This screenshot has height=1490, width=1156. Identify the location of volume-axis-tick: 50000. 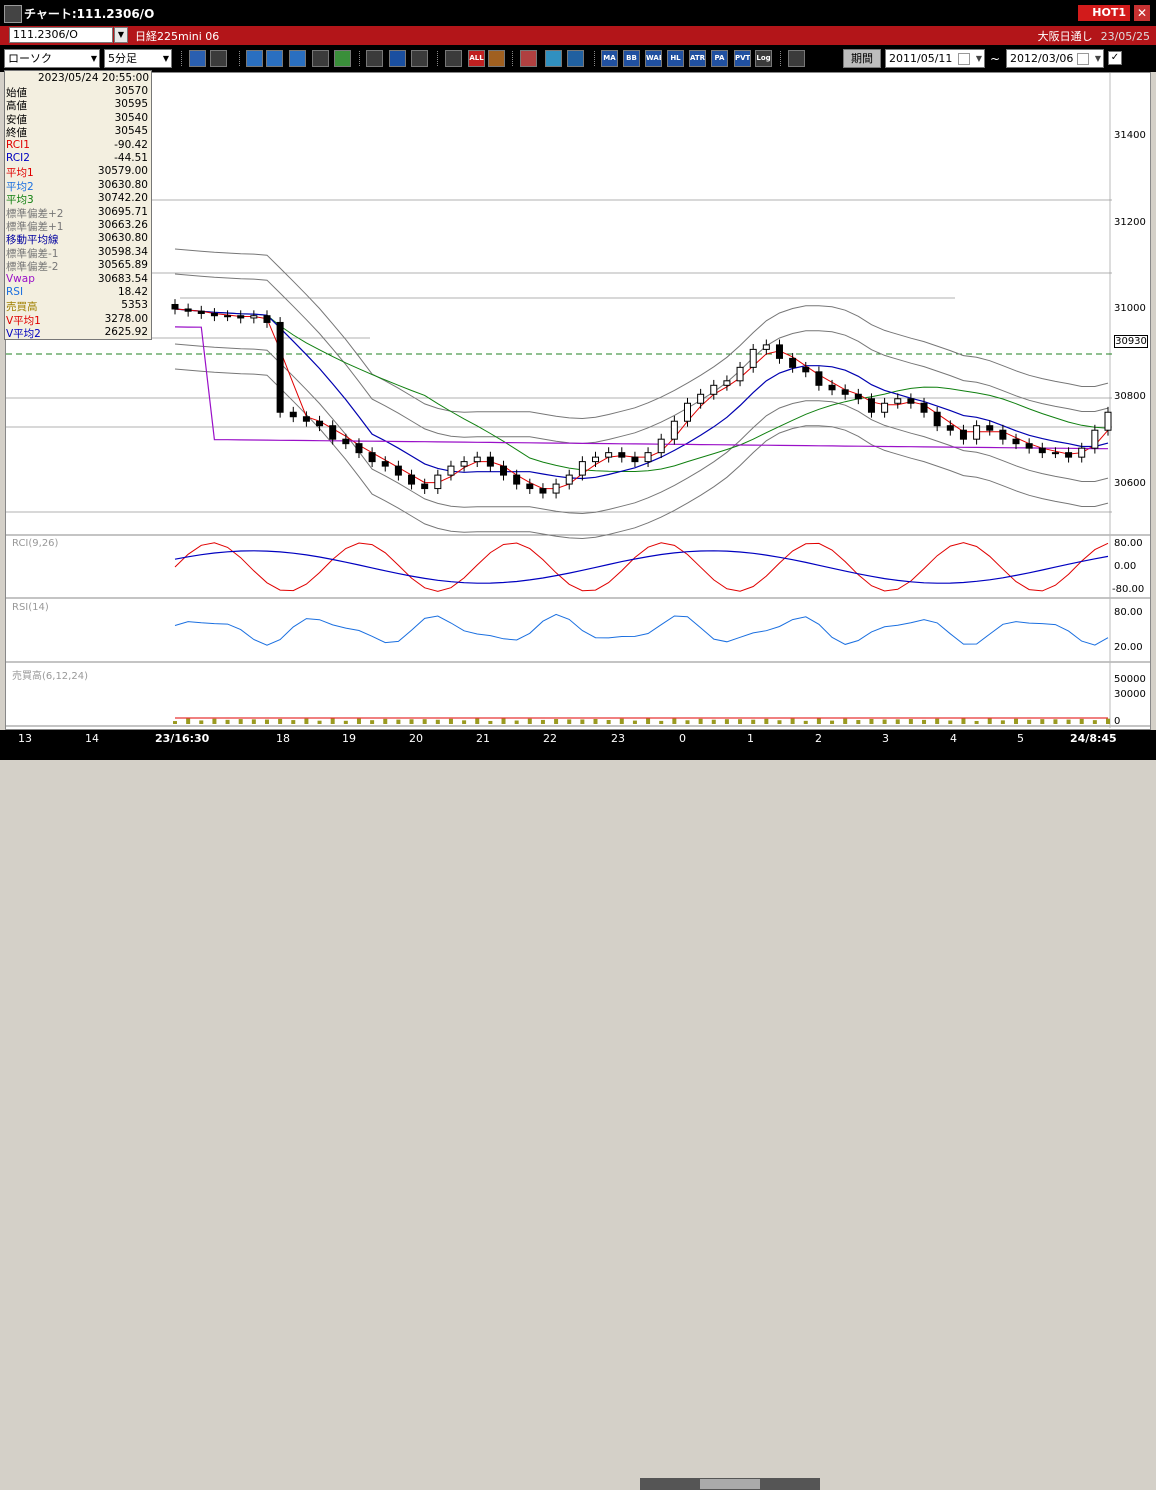
(1130, 679).